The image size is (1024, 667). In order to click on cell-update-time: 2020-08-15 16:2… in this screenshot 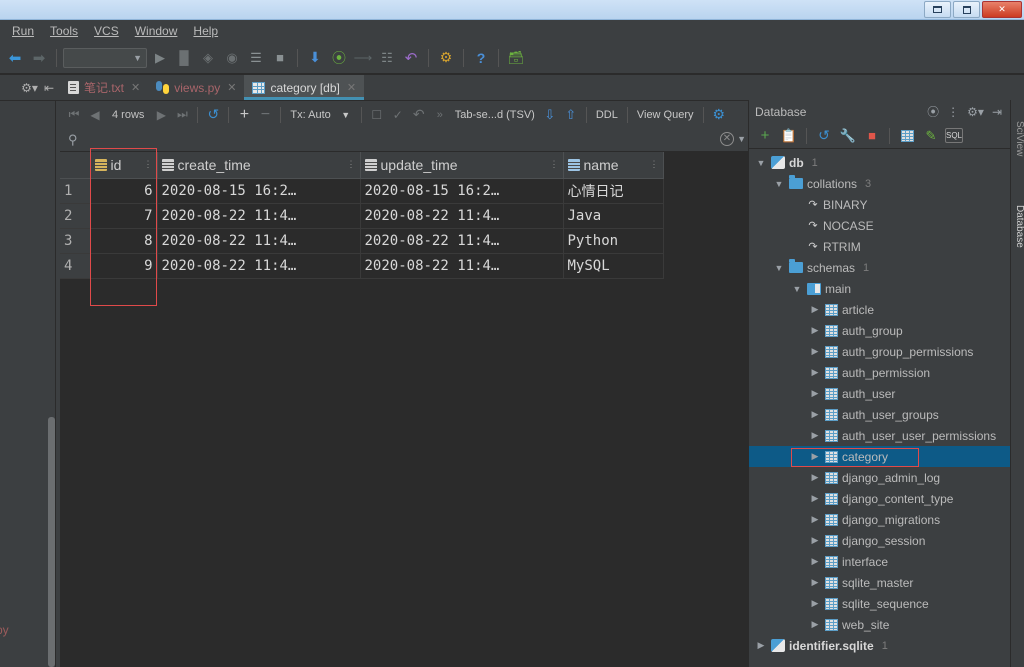, I will do `click(462, 191)`.